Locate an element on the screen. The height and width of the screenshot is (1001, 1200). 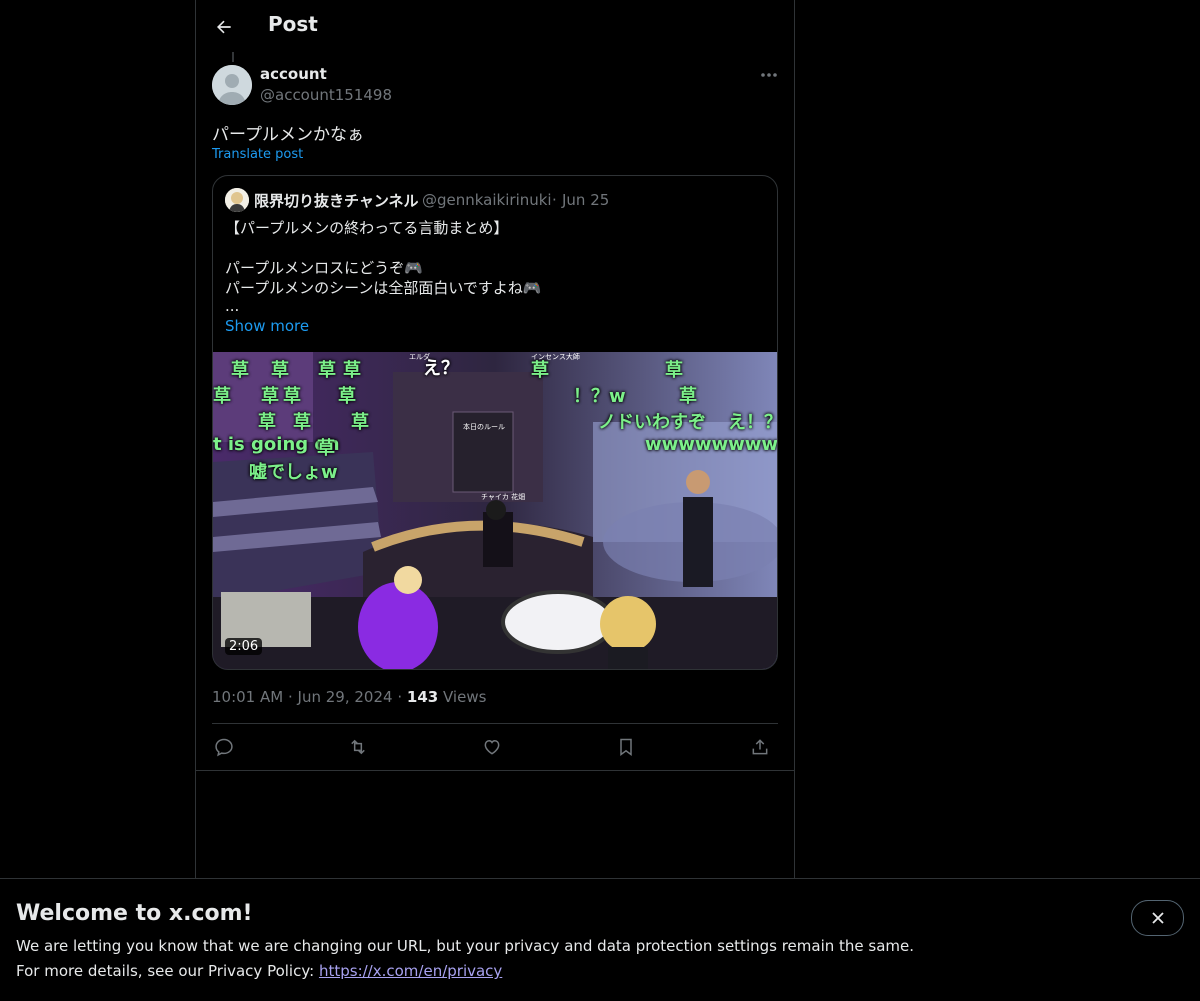
views-label: Views is located at coordinates (465, 697).